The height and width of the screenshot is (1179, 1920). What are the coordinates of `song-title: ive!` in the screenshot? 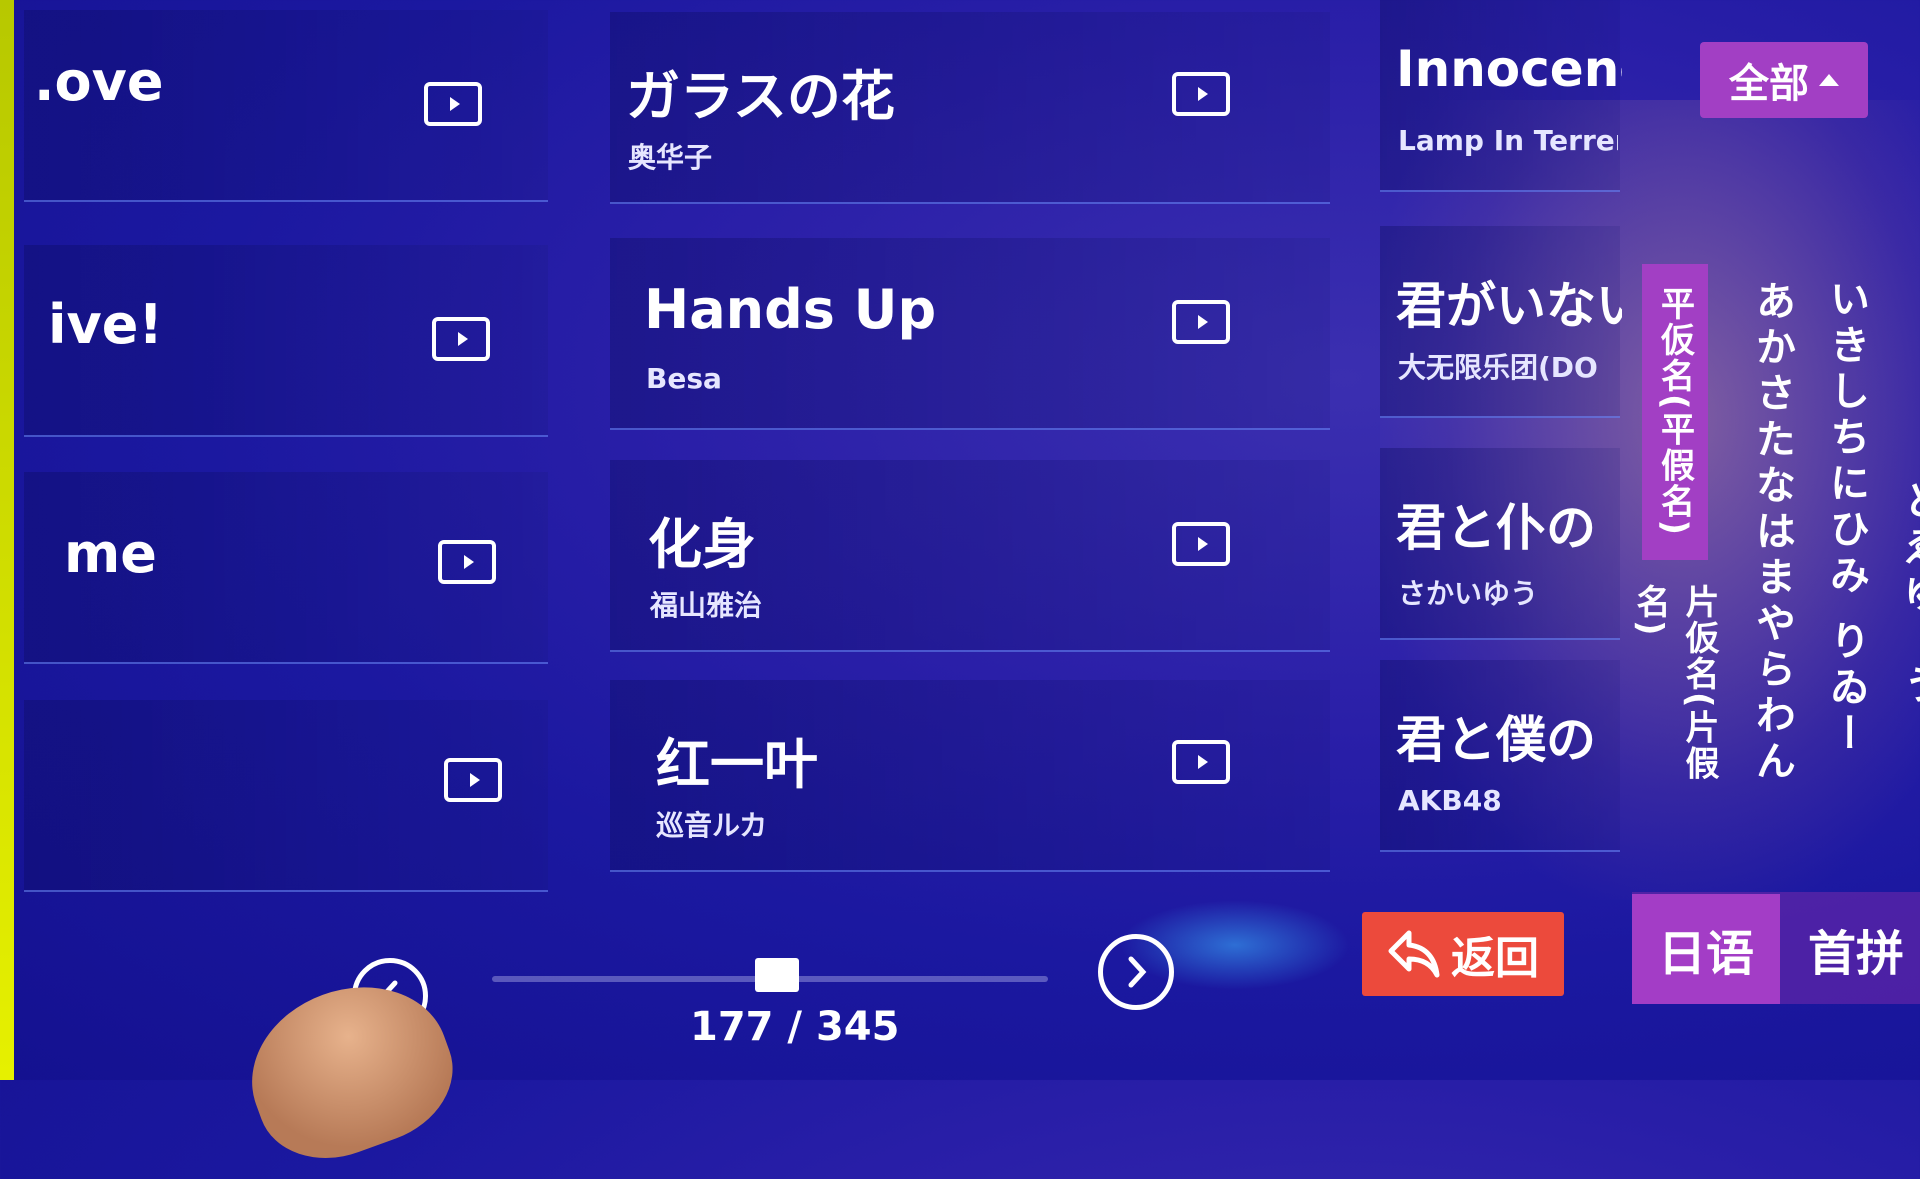 It's located at (105, 324).